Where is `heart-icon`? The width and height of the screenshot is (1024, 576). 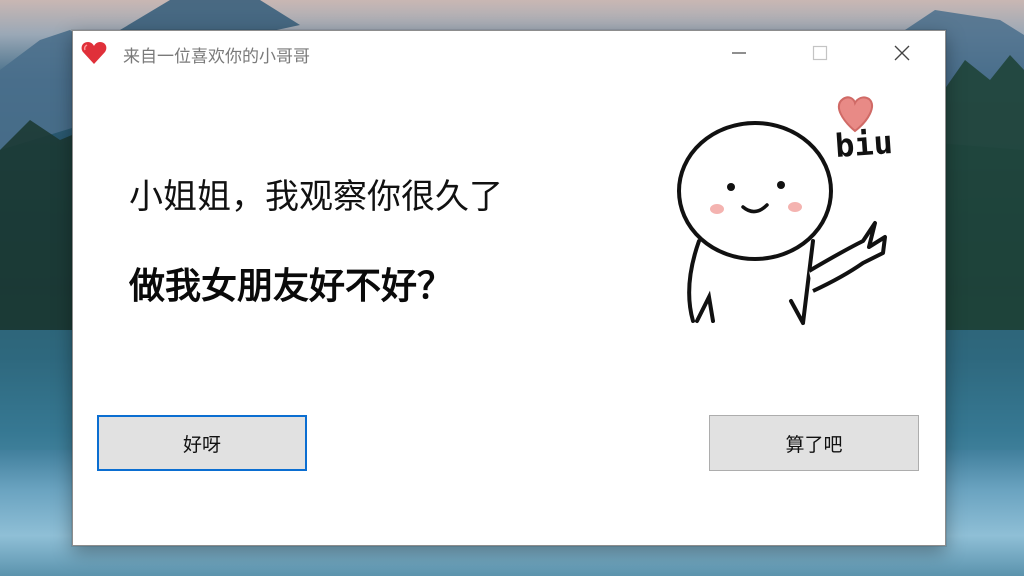
heart-icon is located at coordinates (94, 53).